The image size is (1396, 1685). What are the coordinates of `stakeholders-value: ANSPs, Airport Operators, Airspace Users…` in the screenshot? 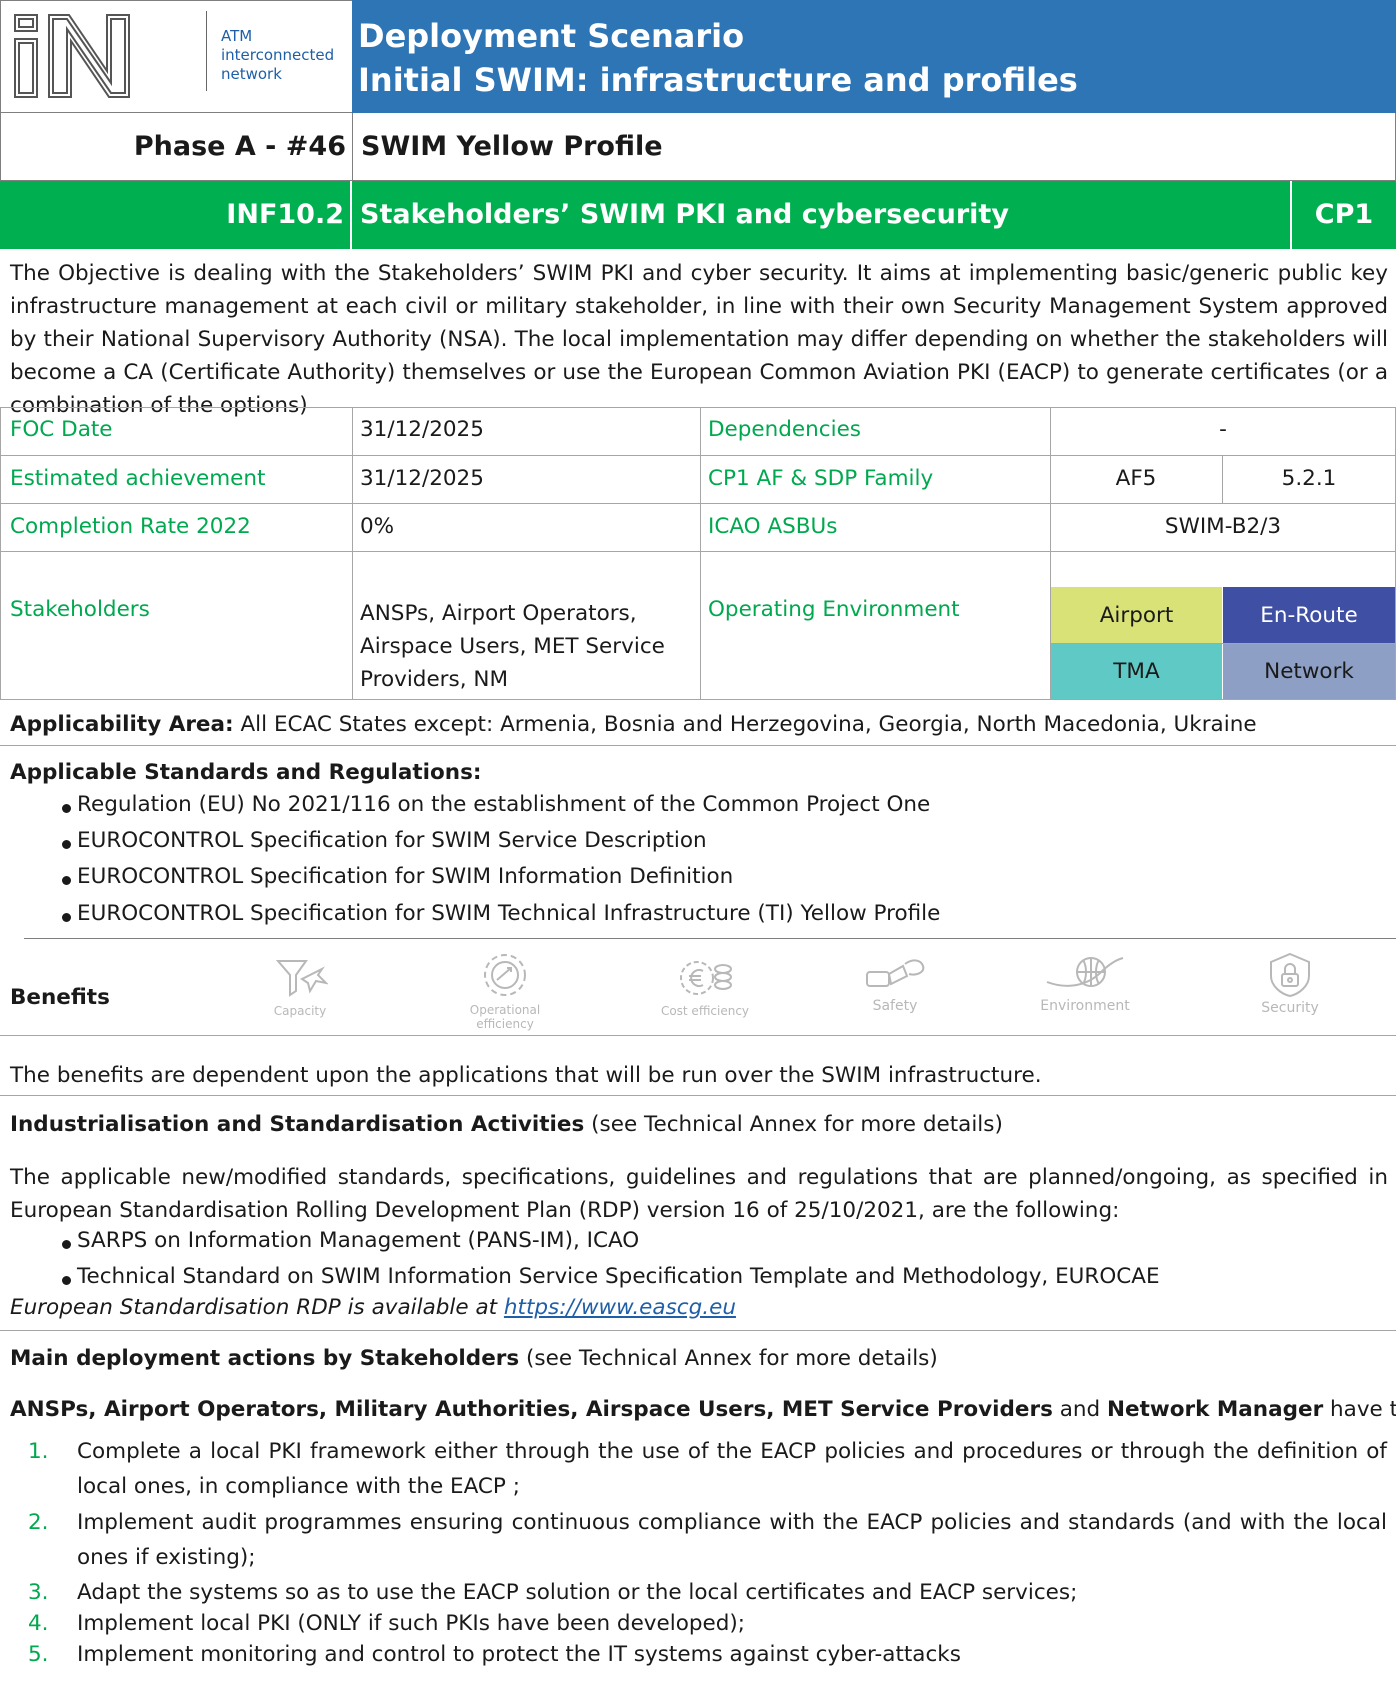 It's located at (512, 646).